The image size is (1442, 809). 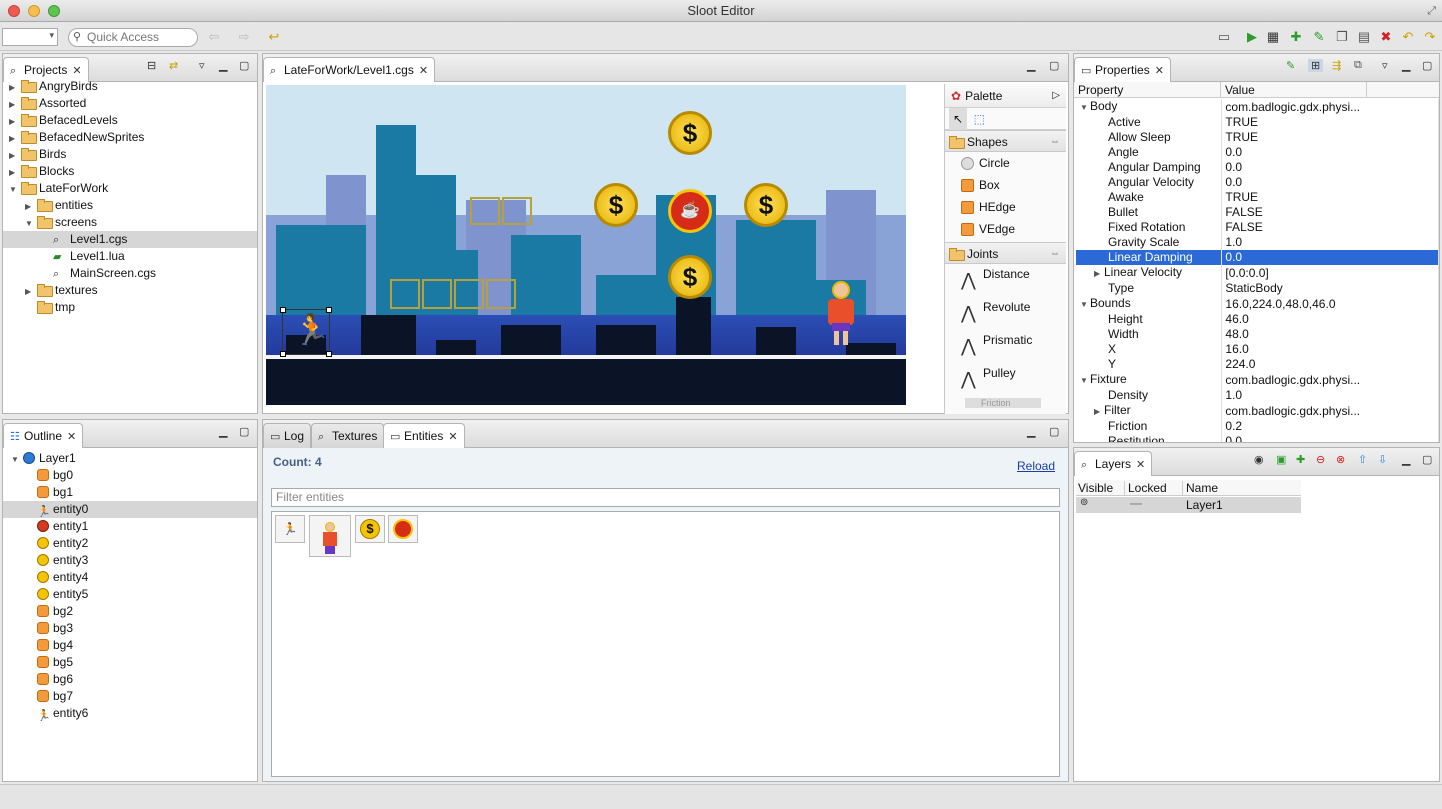 What do you see at coordinates (34, 11) in the screenshot?
I see `minimize-window-button` at bounding box center [34, 11].